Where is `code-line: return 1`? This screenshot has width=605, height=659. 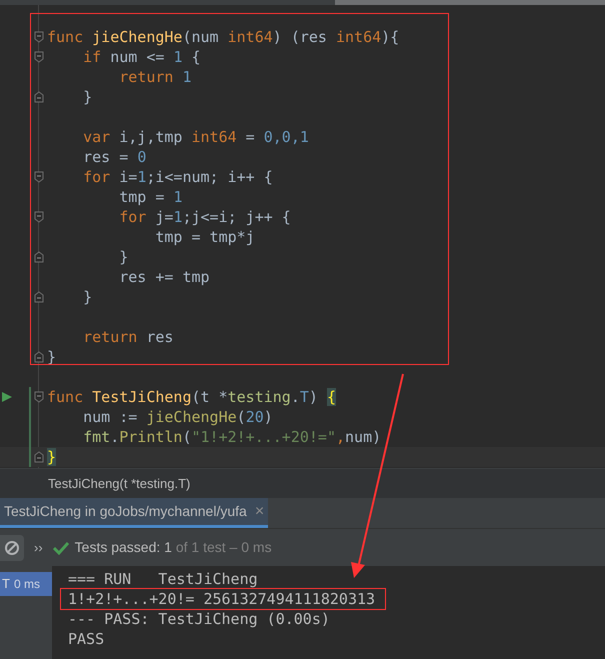
code-line: return 1 is located at coordinates (155, 77).